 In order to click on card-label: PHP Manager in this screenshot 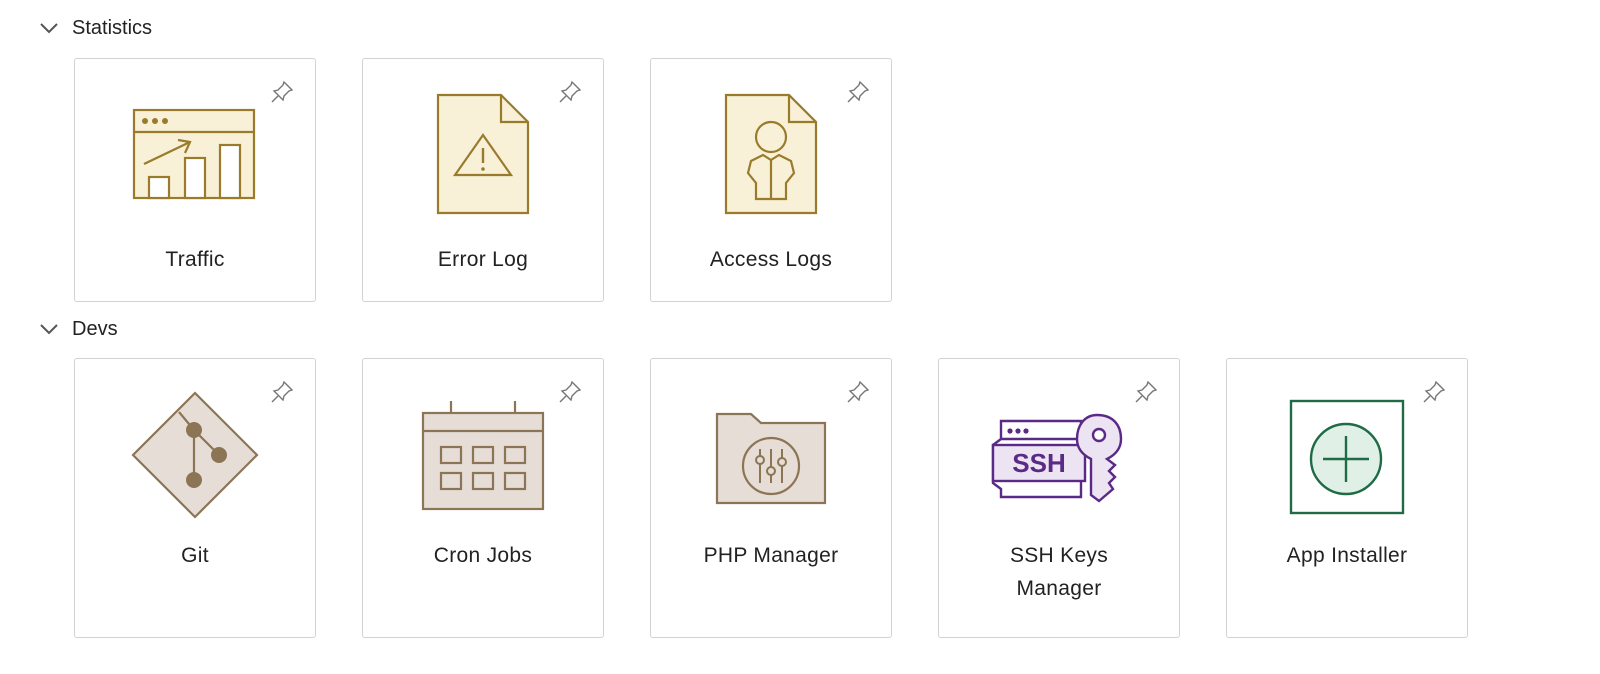, I will do `click(771, 555)`.